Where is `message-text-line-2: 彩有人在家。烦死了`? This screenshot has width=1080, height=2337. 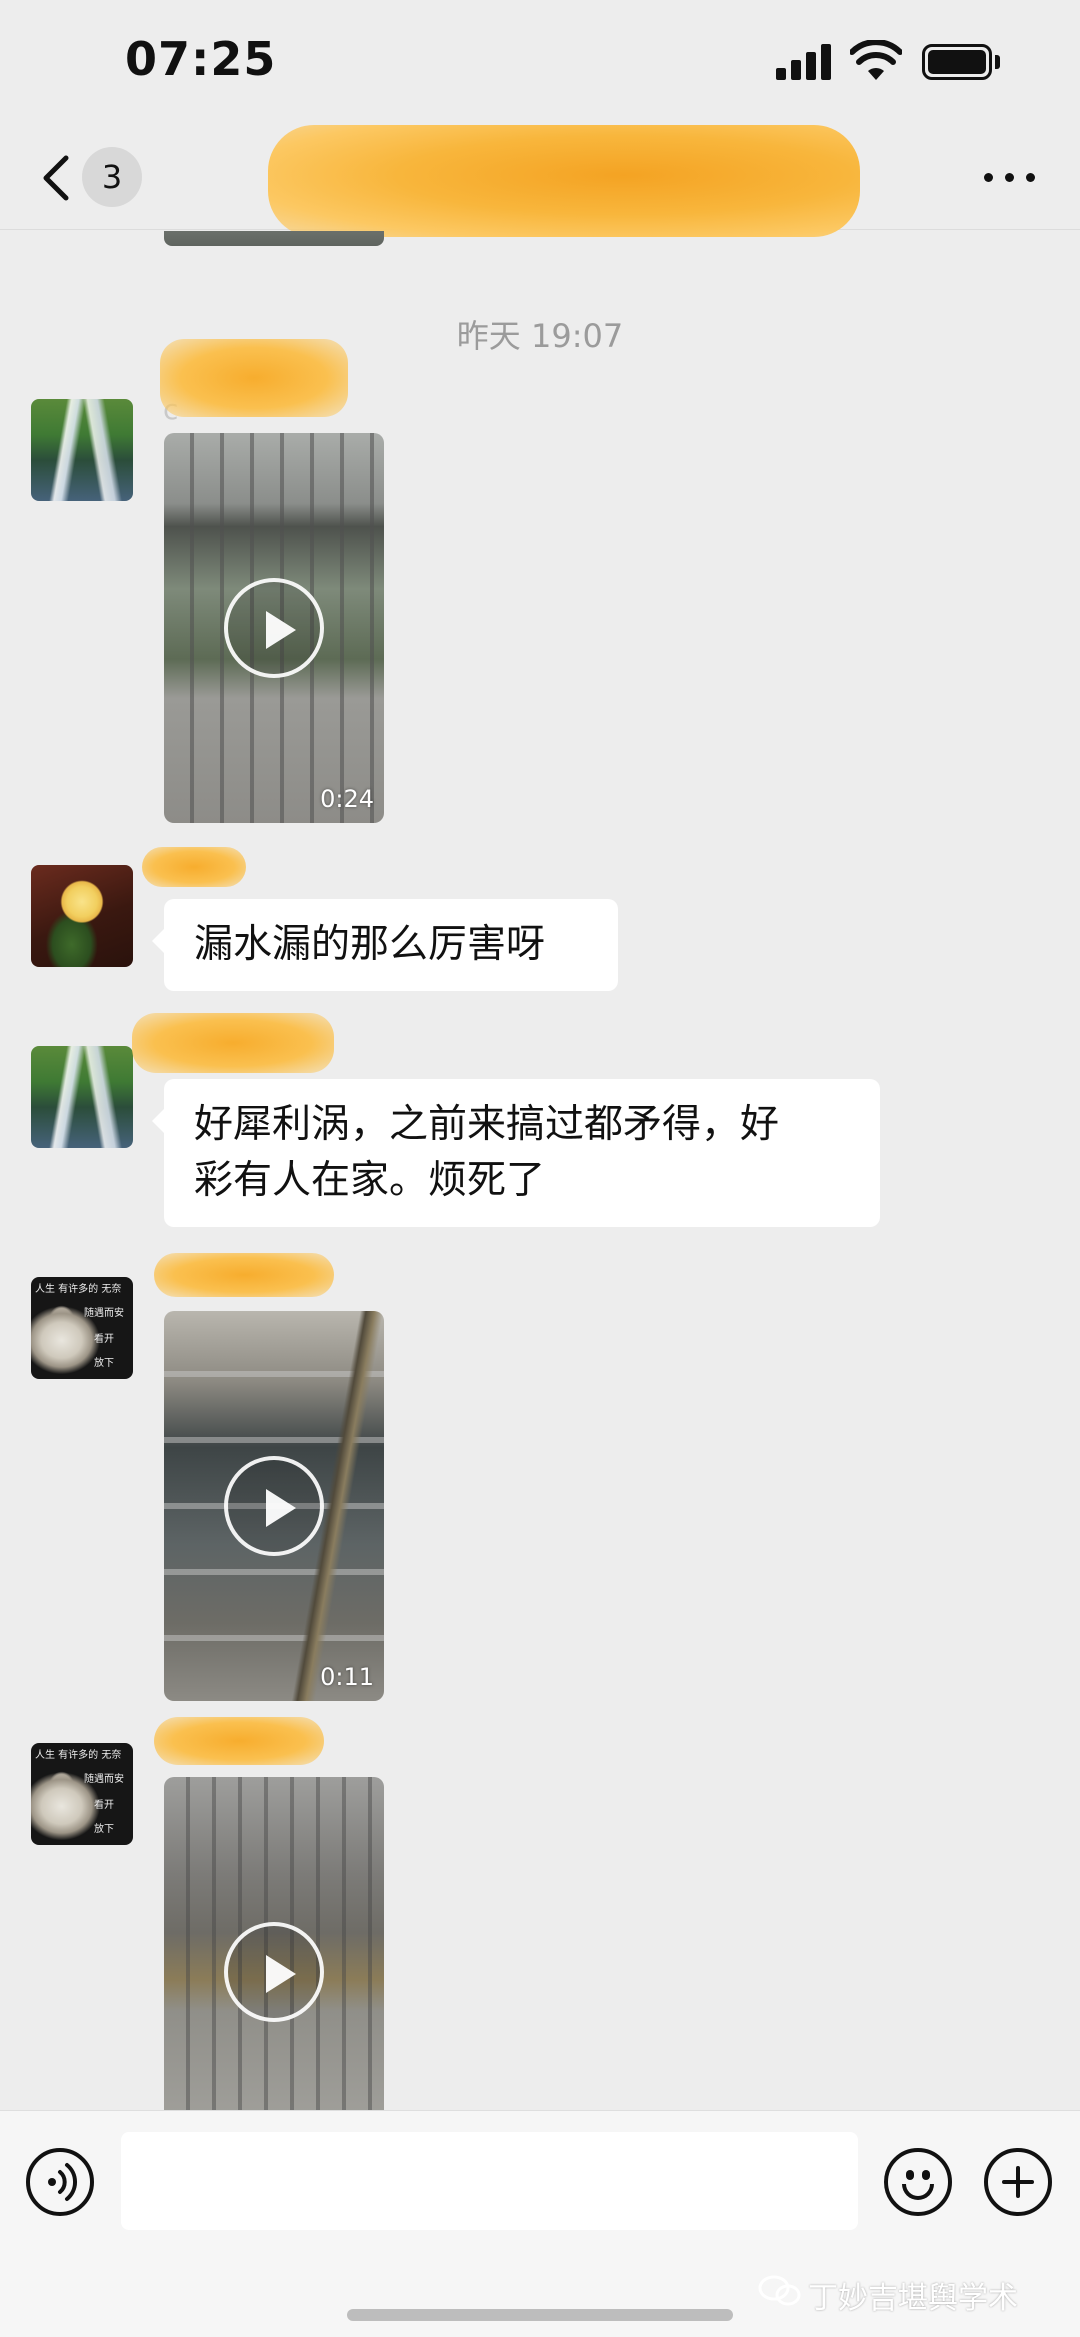 message-text-line-2: 彩有人在家。烦死了 is located at coordinates (370, 1180).